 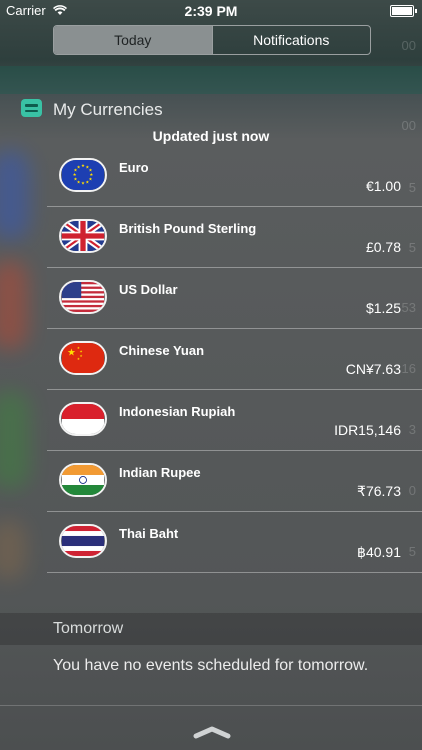 What do you see at coordinates (234, 542) in the screenshot?
I see `currency-row-thb: Thai Baht ฿40.91` at bounding box center [234, 542].